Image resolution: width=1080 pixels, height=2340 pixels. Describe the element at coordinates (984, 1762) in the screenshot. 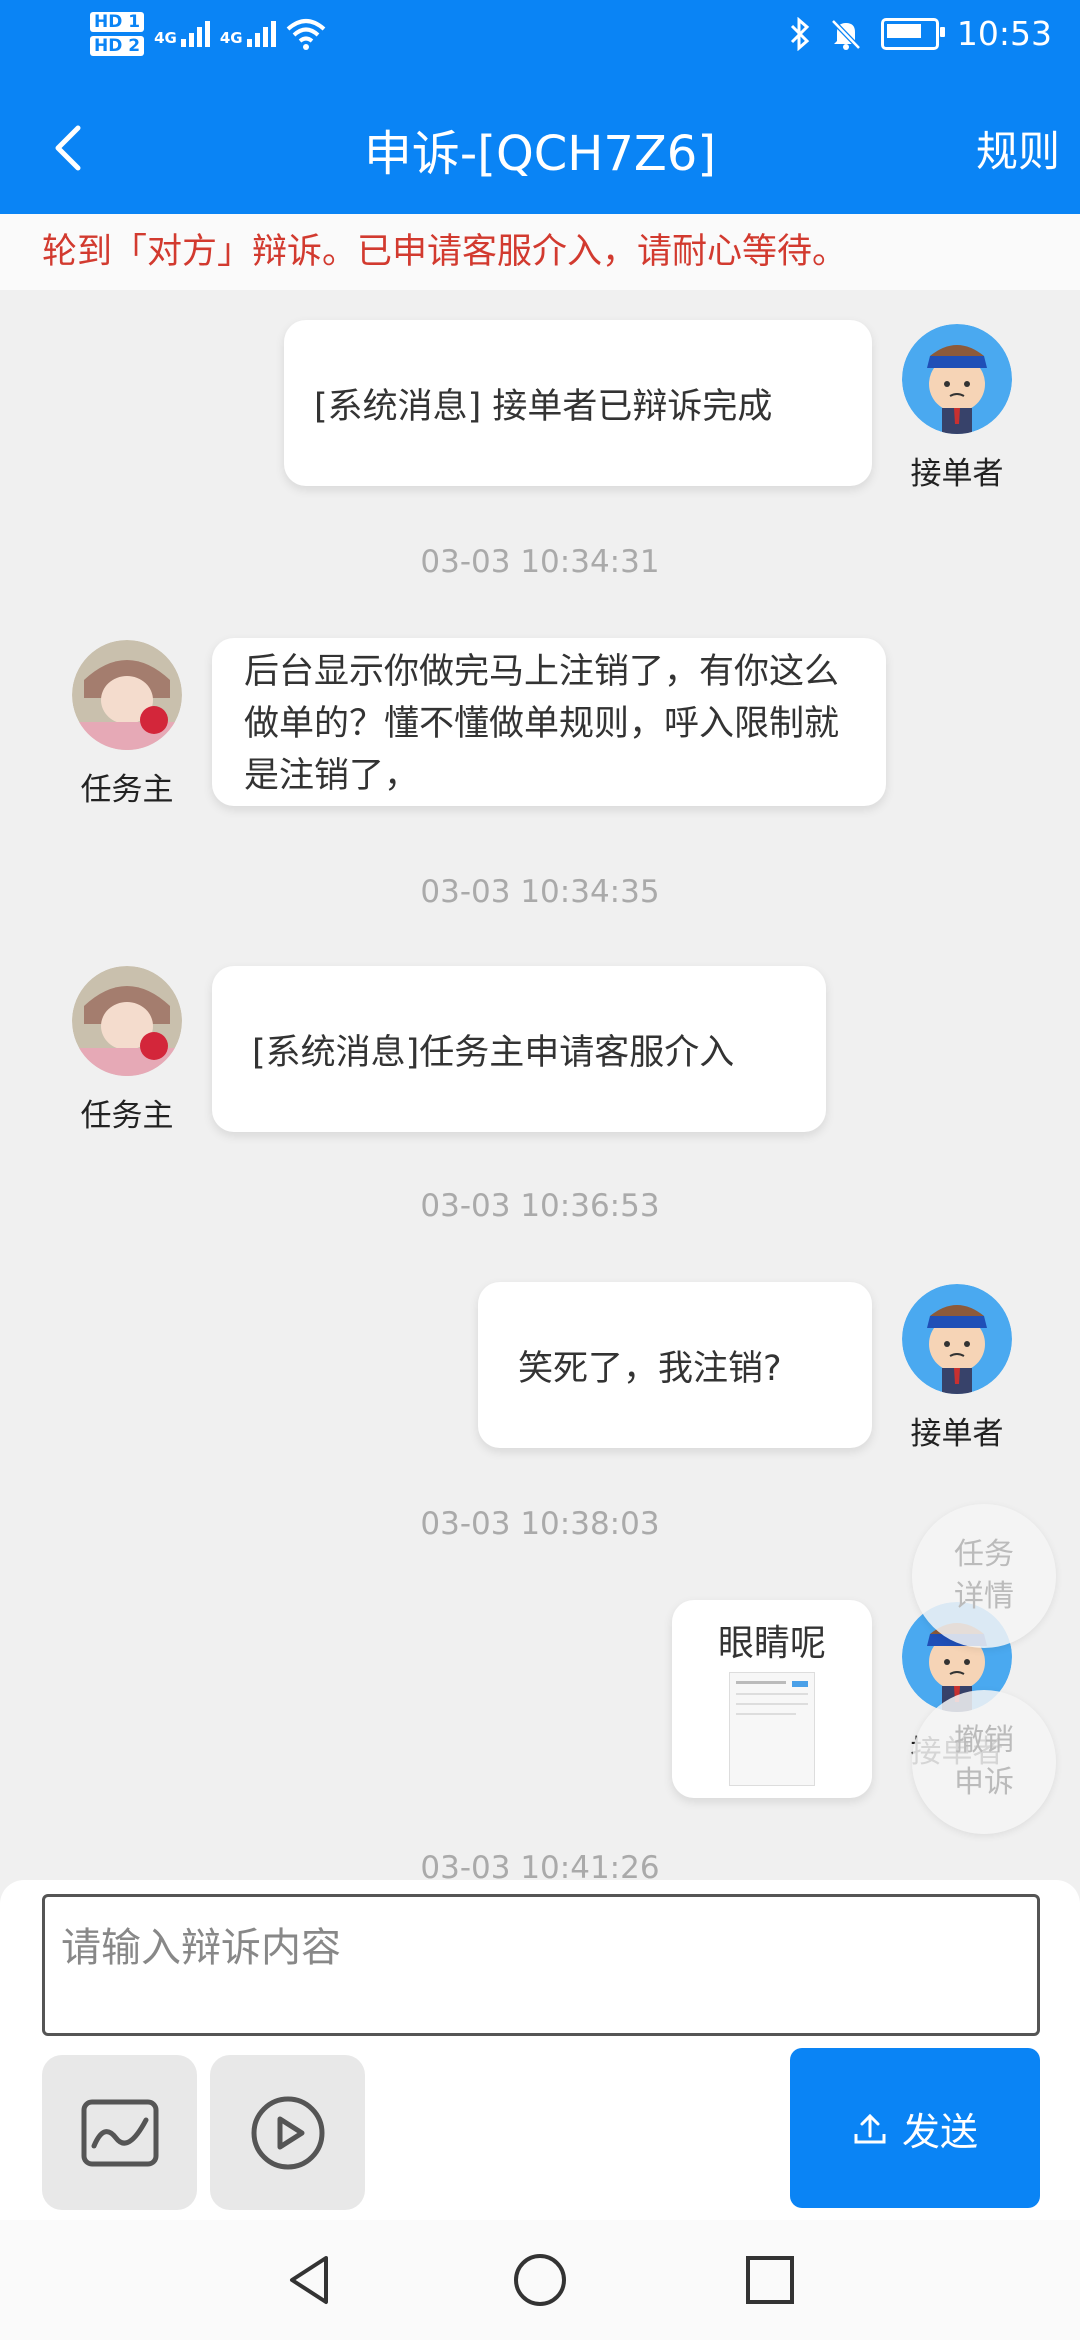

I see `cancel-appeal-button: 撤销申诉` at that location.